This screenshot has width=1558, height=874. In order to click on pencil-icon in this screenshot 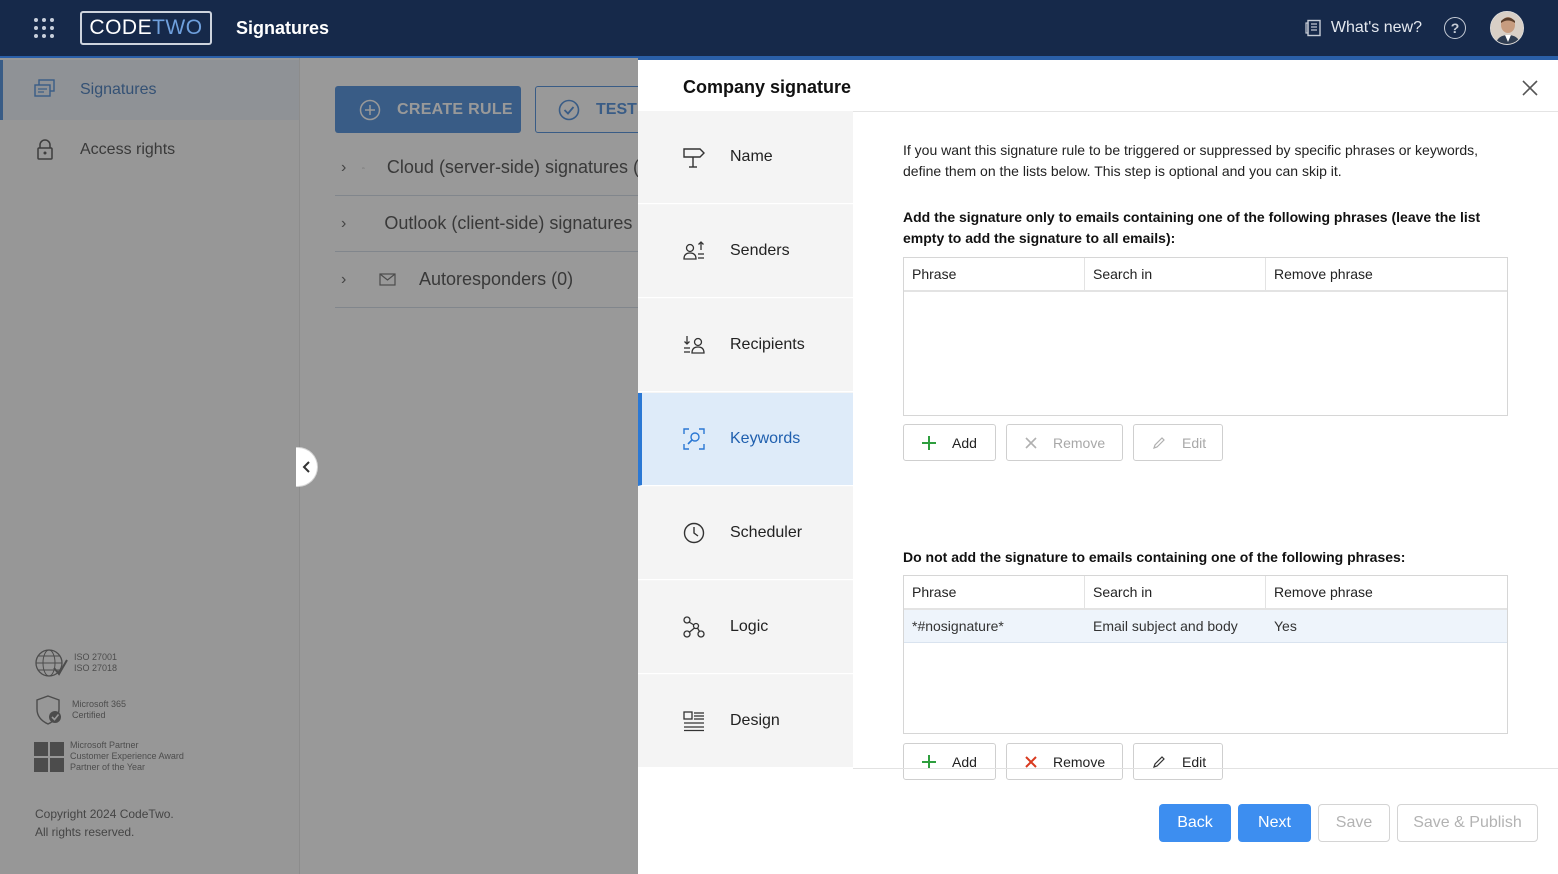, I will do `click(1159, 761)`.